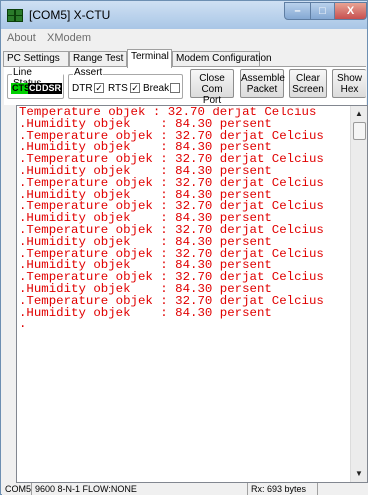  What do you see at coordinates (283, 489) in the screenshot?
I see `status-rx-bytes: Rx: 693 bytes` at bounding box center [283, 489].